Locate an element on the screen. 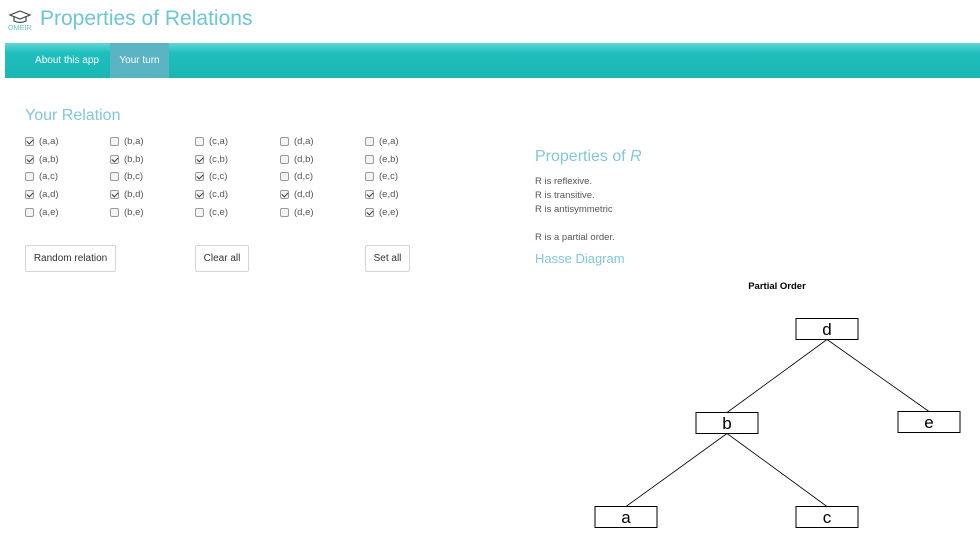 This screenshot has width=980, height=560. relation-title: Your Relation is located at coordinates (73, 115).